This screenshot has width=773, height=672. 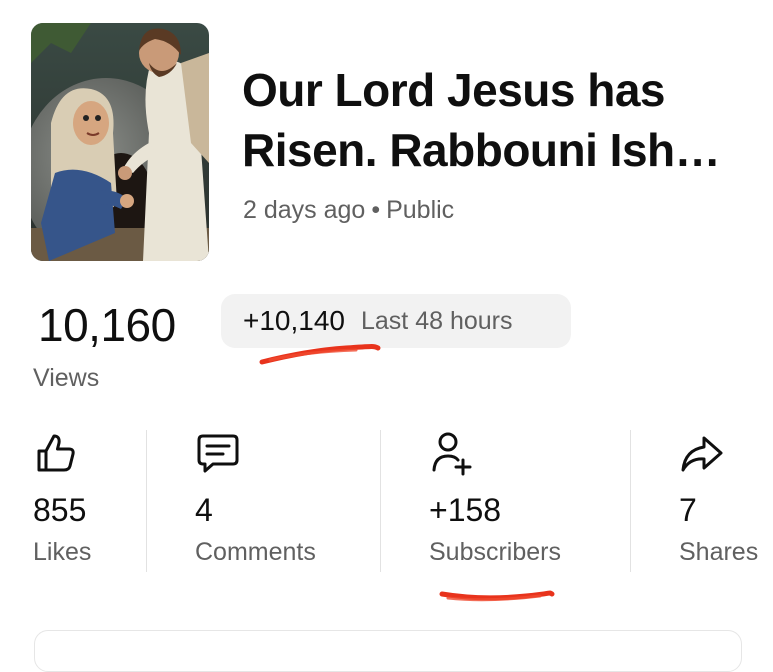 I want to click on video-thumbnail, so click(x=120, y=142).